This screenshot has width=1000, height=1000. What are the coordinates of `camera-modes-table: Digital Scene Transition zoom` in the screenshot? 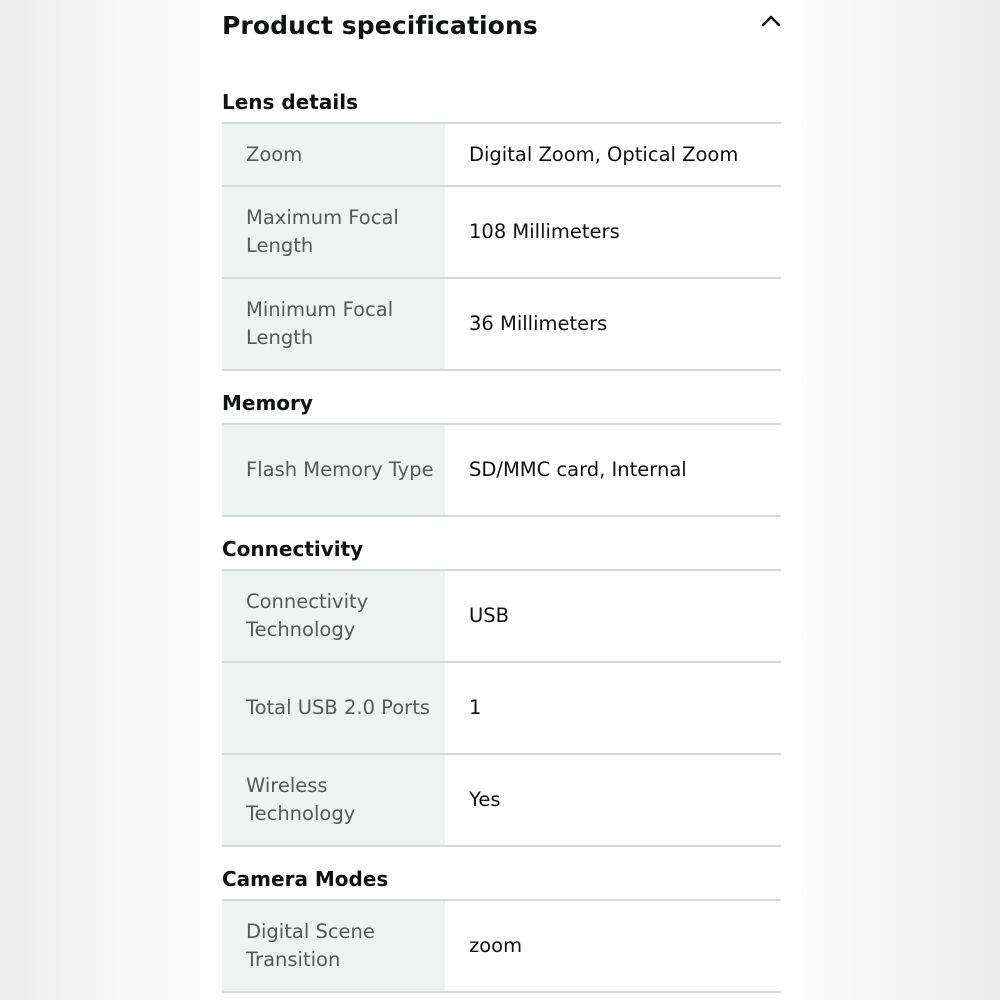 It's located at (501, 946).